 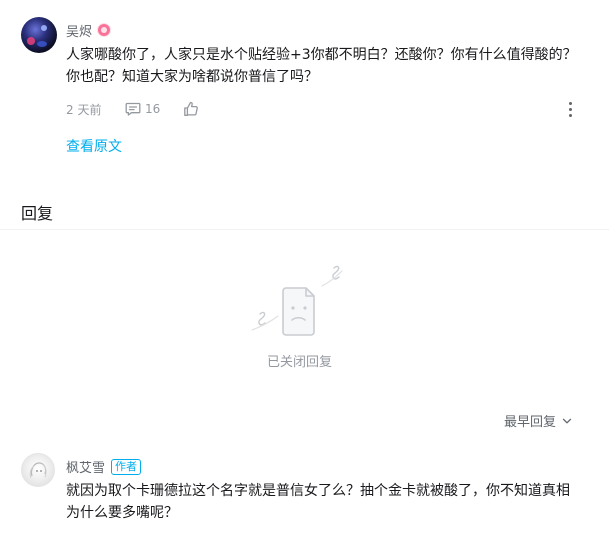 I want to click on comment-text-line-2: 为什么要多嘴呢？, so click(x=122, y=513).